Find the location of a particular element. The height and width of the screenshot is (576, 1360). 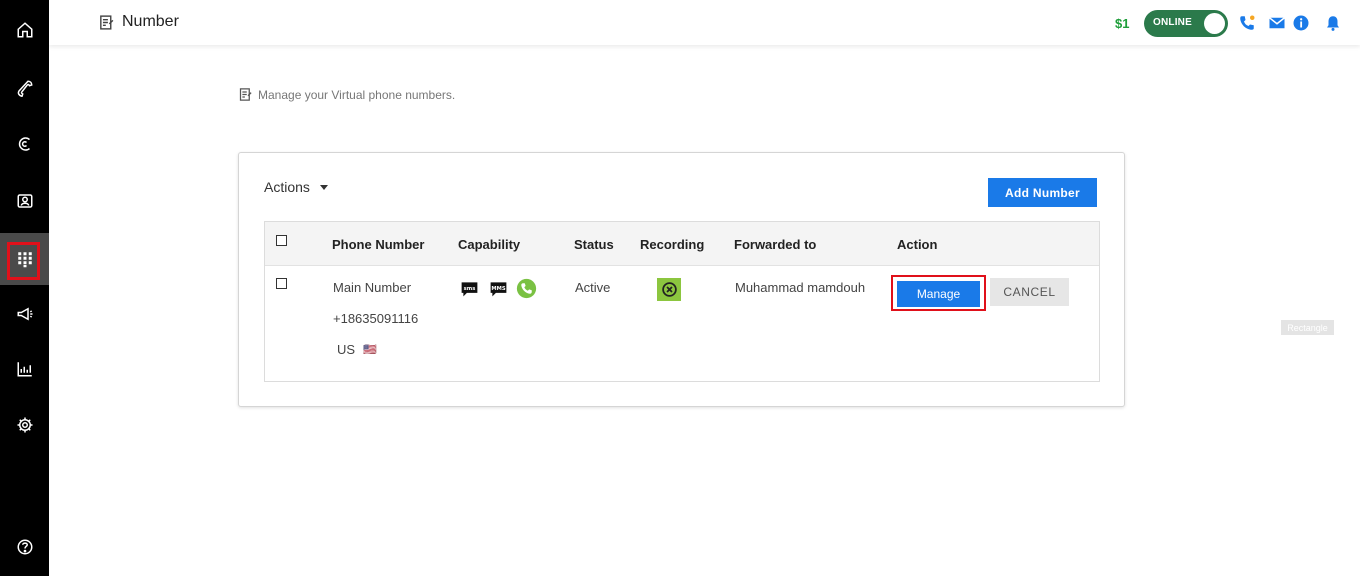

recording-off-icon is located at coordinates (669, 289).